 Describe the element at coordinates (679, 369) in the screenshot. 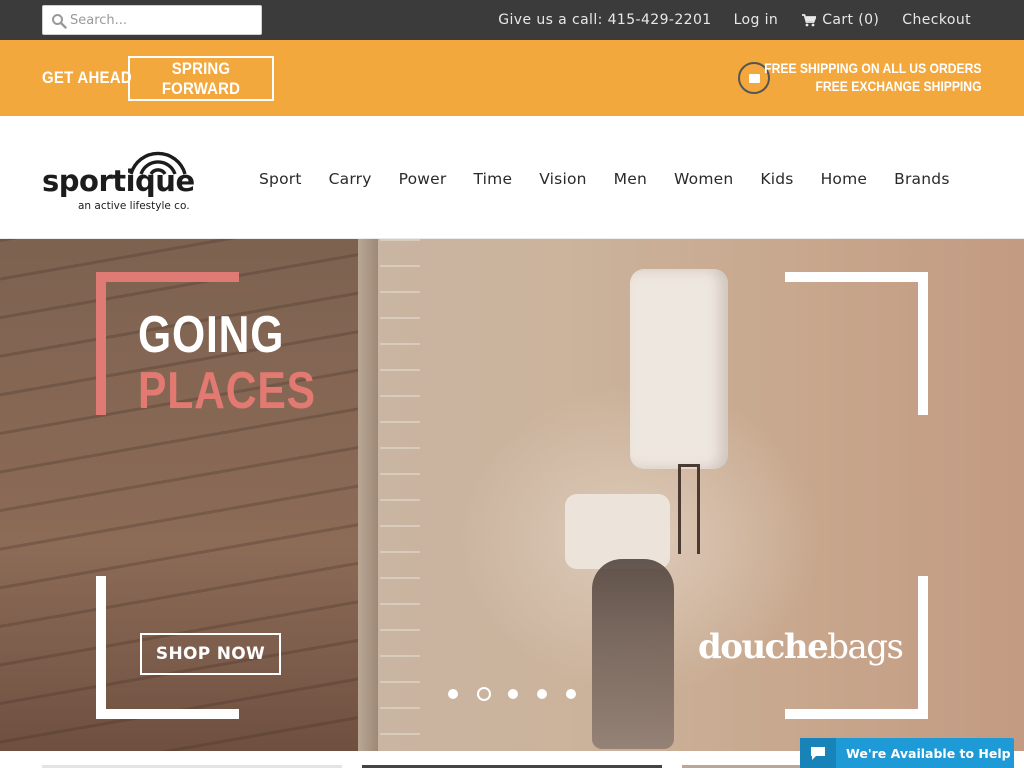

I see `hero-photo-suitcase` at that location.